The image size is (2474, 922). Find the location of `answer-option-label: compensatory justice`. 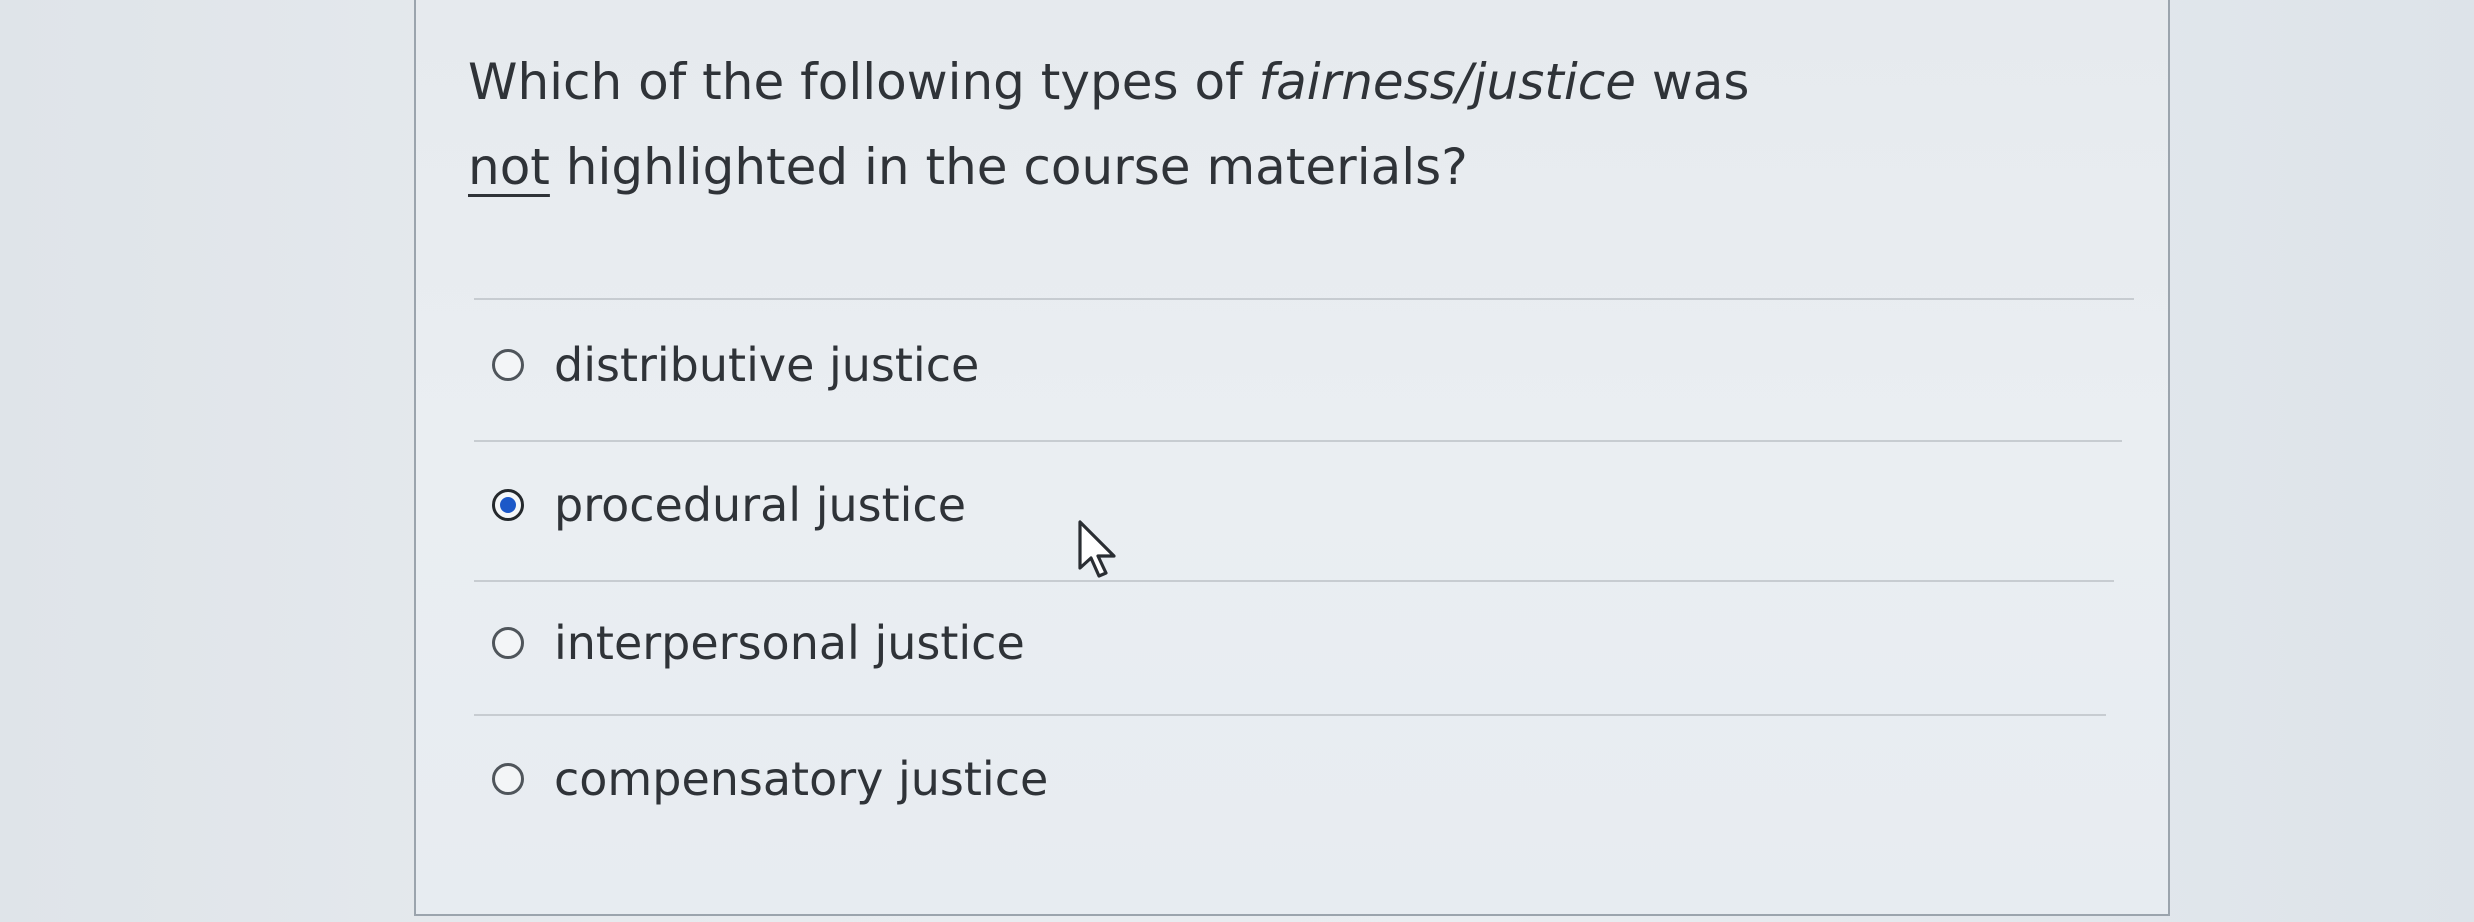

answer-option-label: compensatory justice is located at coordinates (801, 779).